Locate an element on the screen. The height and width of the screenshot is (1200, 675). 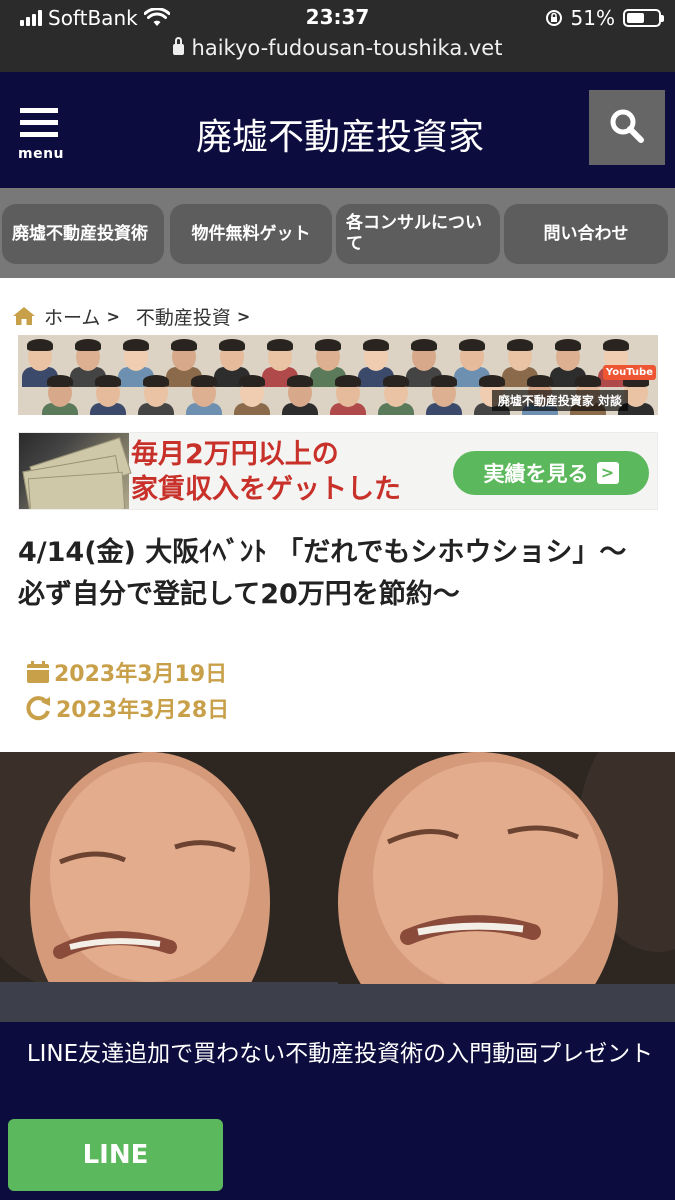
refresh-icon is located at coordinates (38, 708).